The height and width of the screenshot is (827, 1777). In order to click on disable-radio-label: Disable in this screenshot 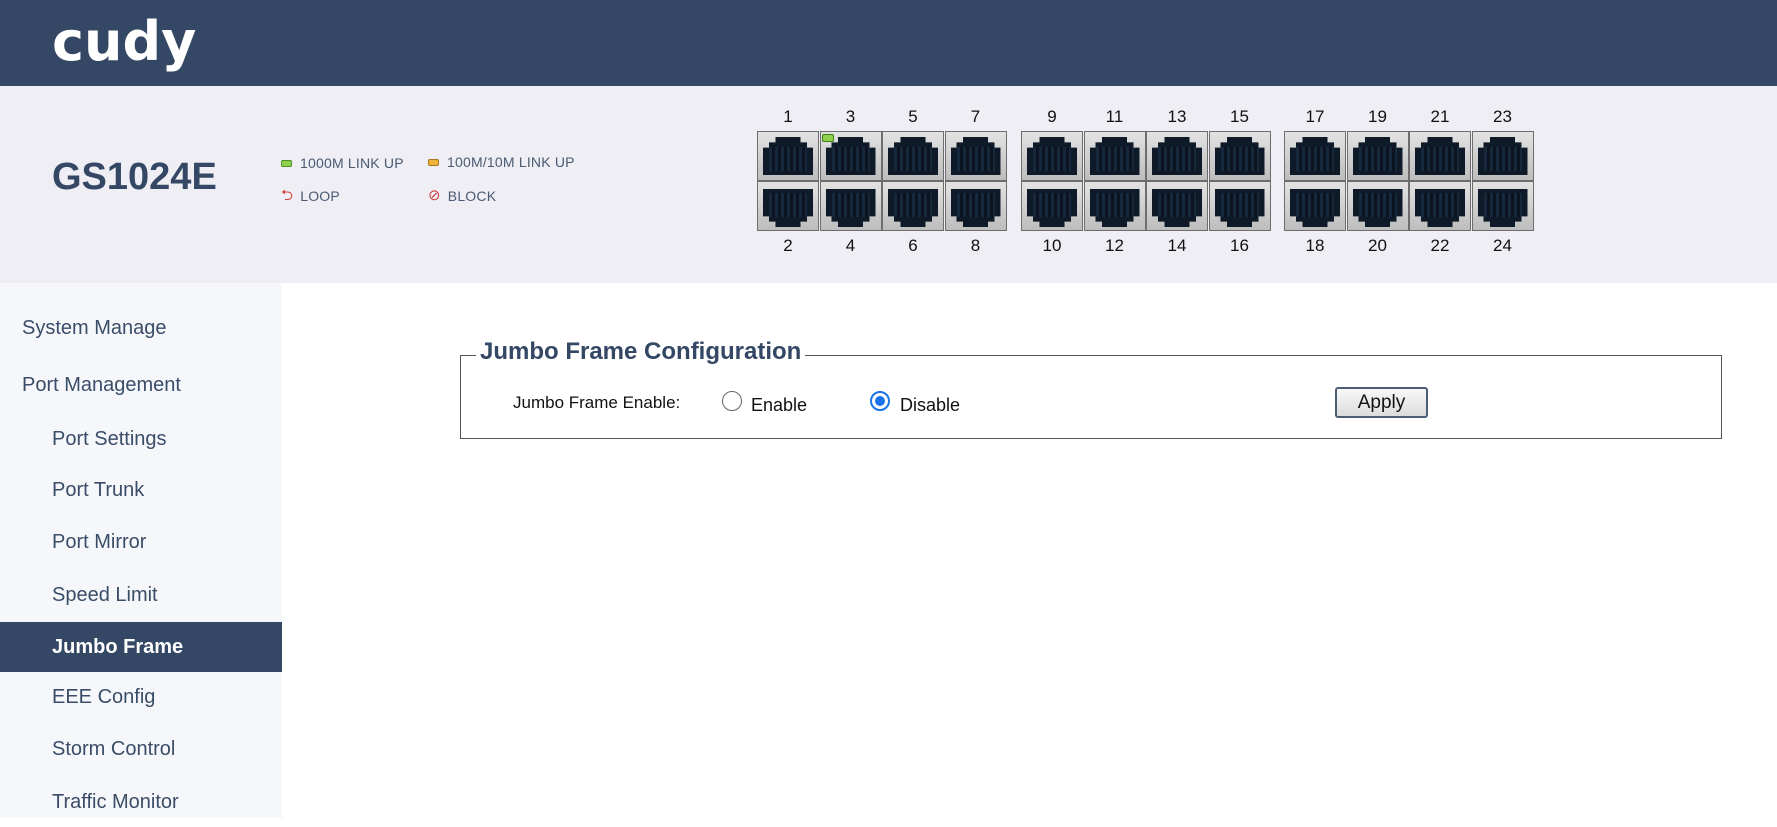, I will do `click(930, 405)`.